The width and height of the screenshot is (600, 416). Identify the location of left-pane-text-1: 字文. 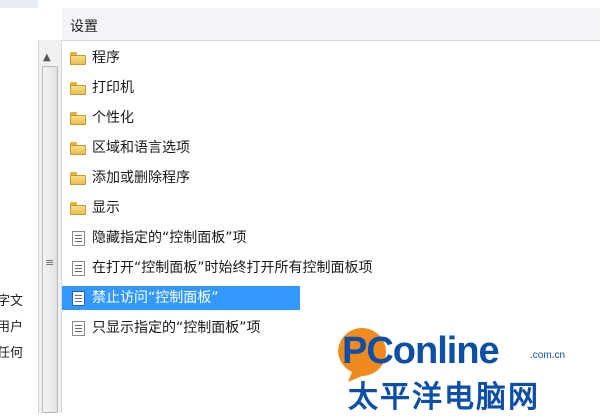
(12, 301).